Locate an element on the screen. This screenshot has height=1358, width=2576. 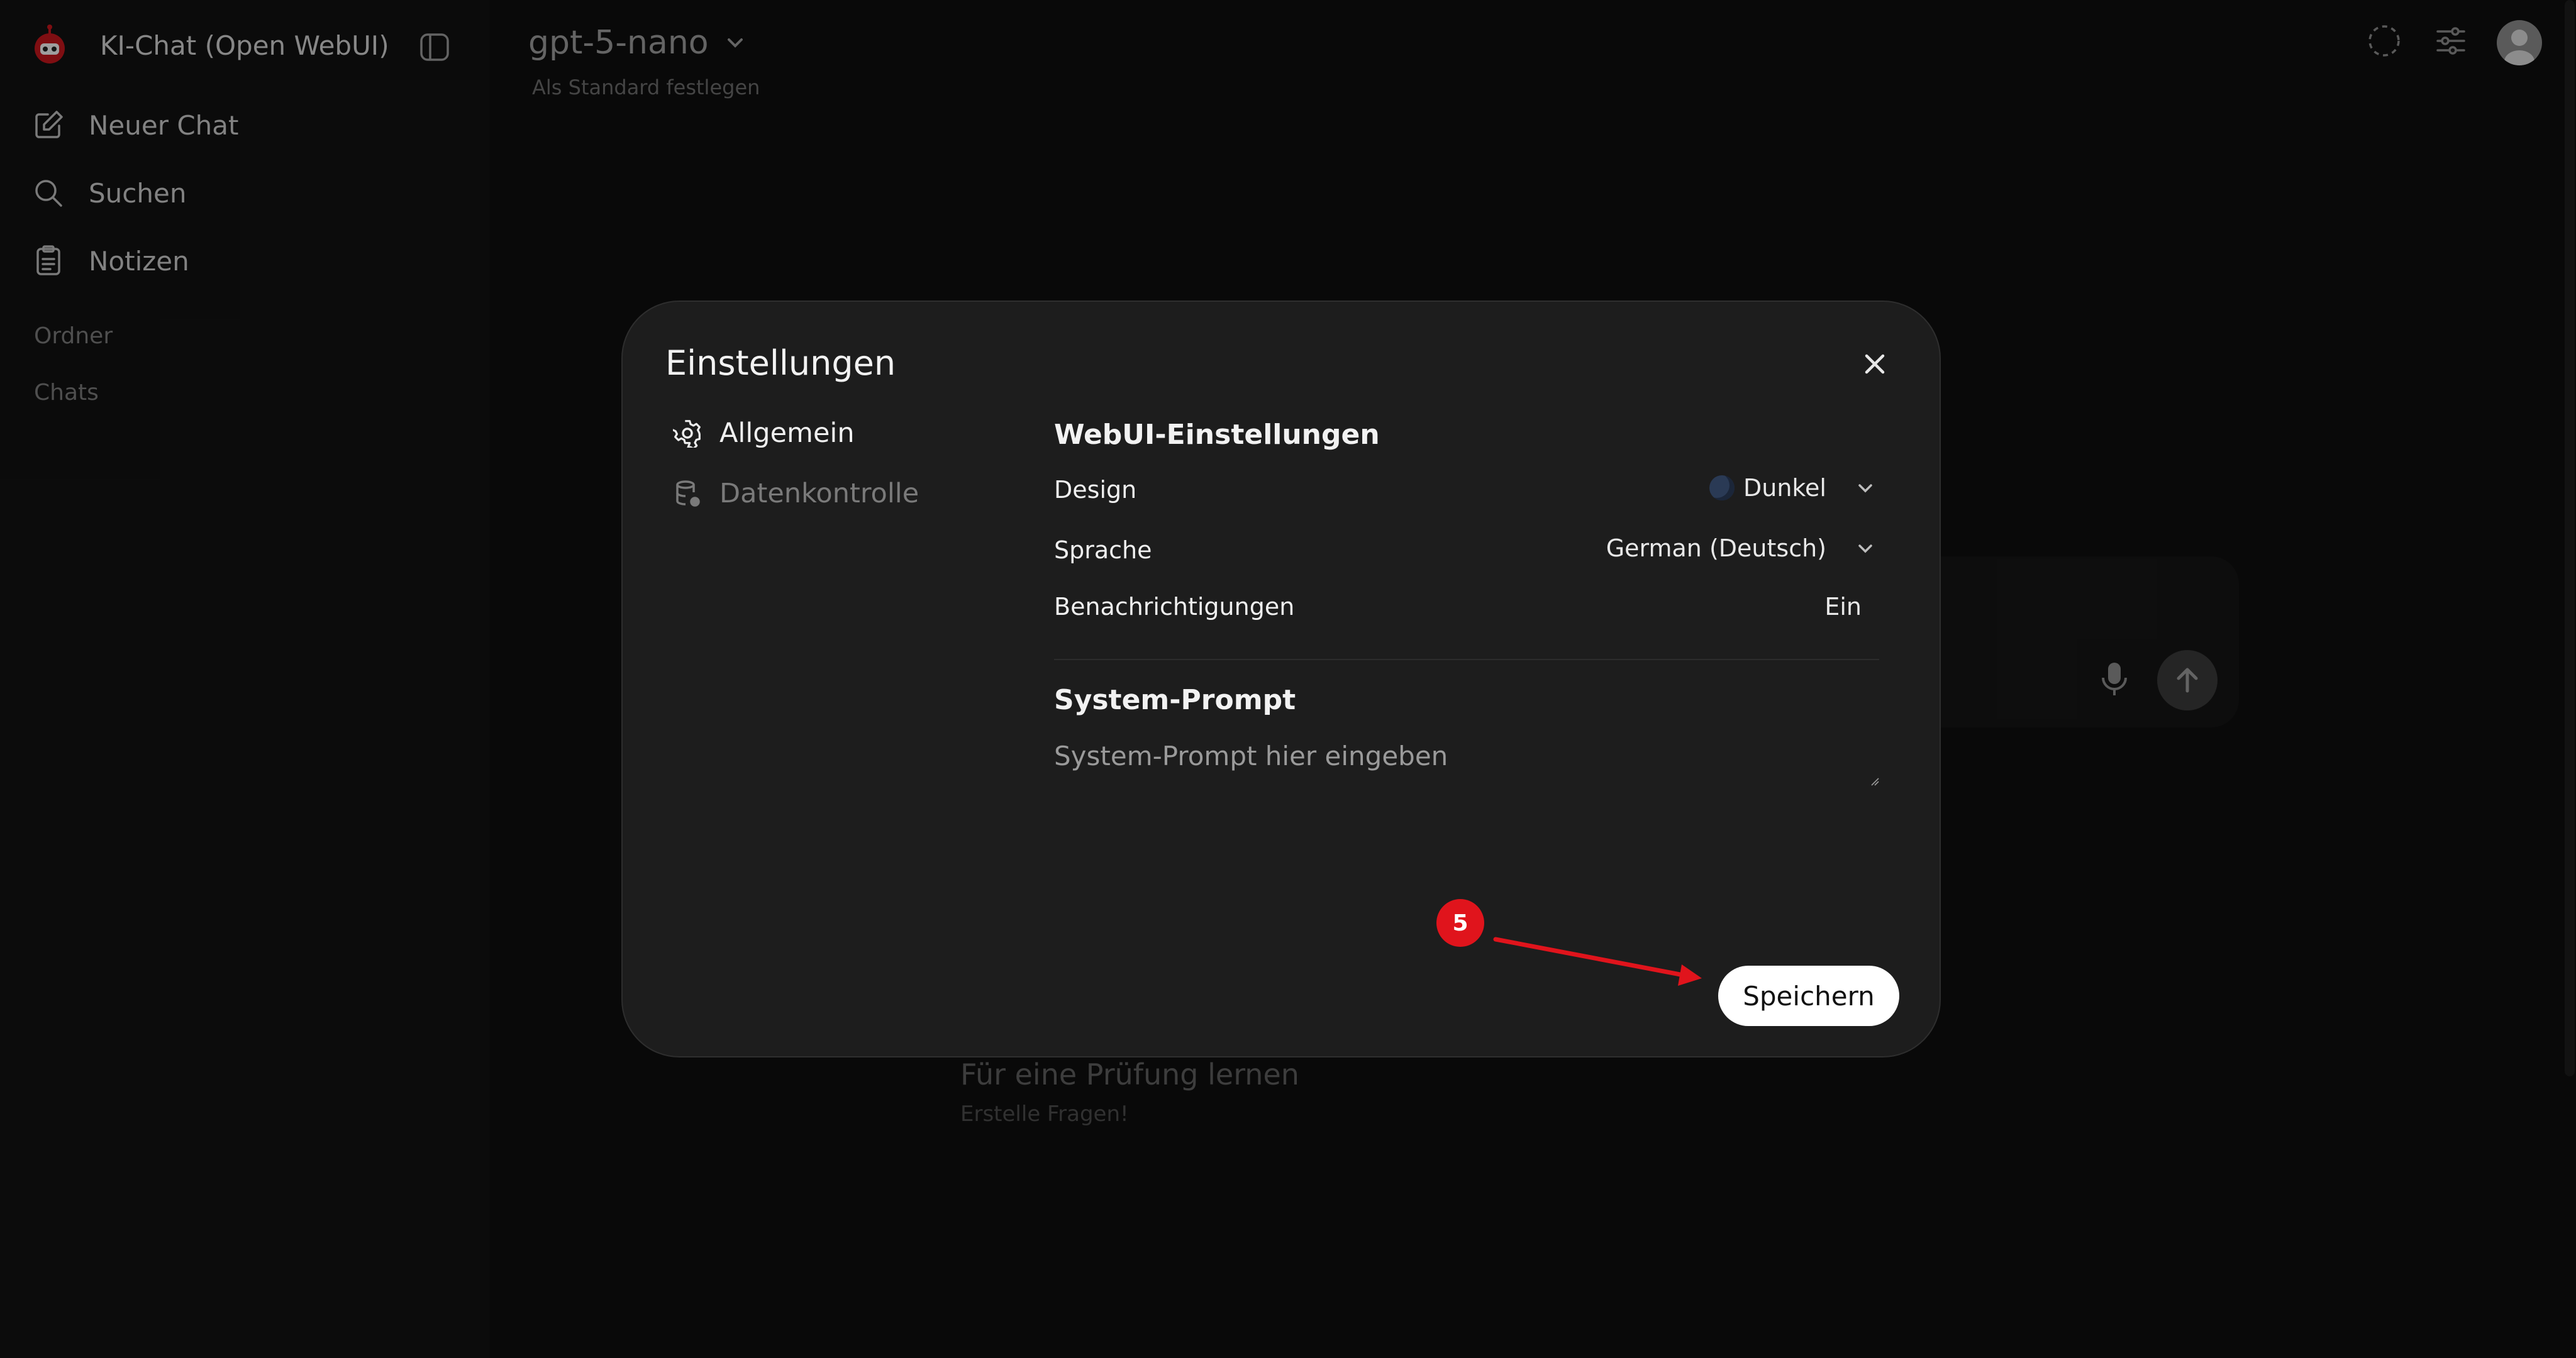
close-icon is located at coordinates (1874, 364).